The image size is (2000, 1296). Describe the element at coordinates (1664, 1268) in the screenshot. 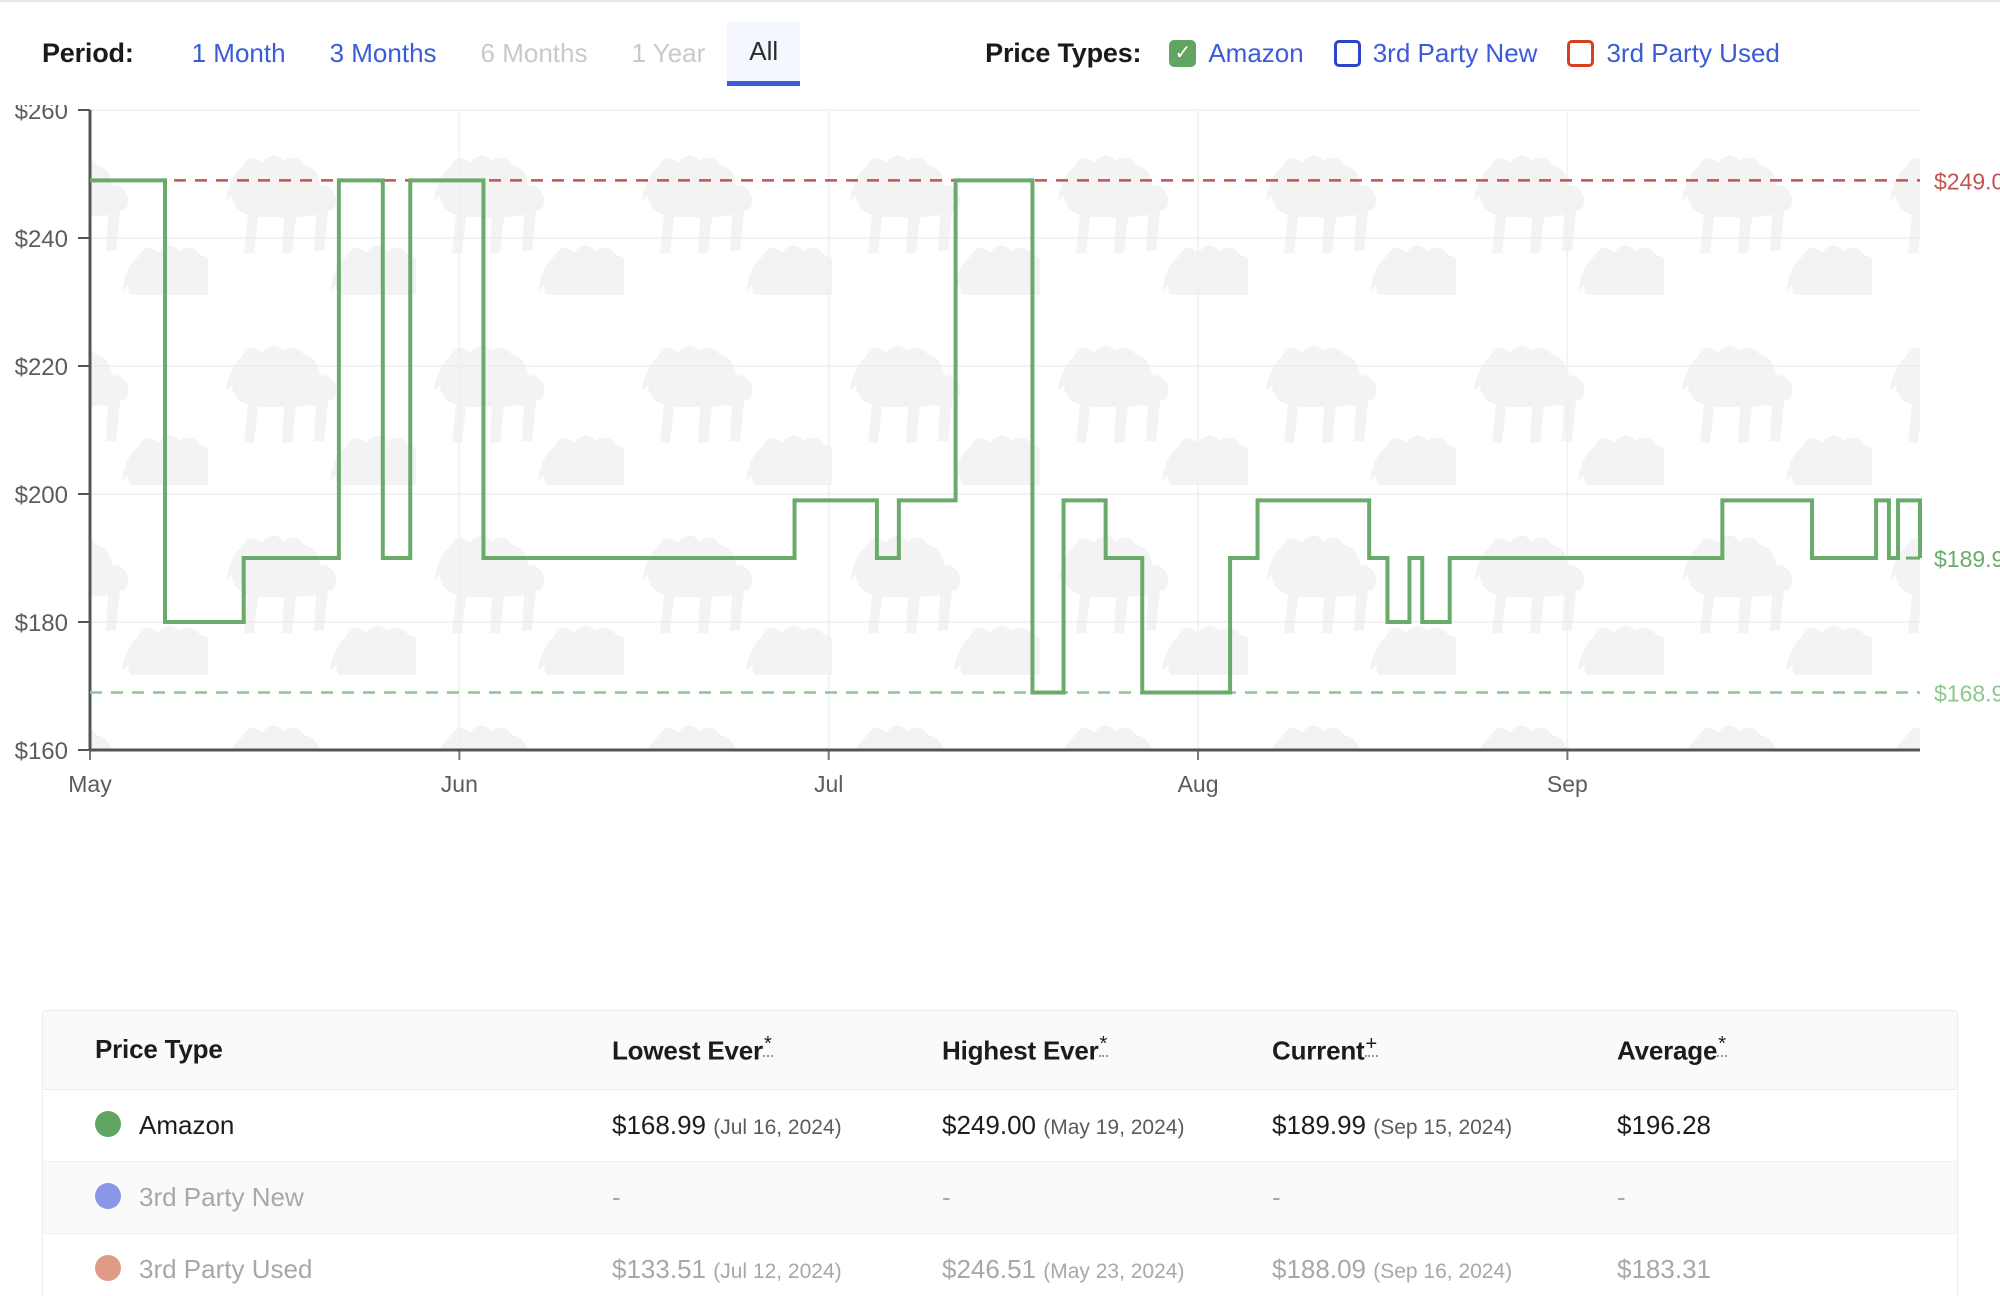

I see `row-average-value: $183.31` at that location.